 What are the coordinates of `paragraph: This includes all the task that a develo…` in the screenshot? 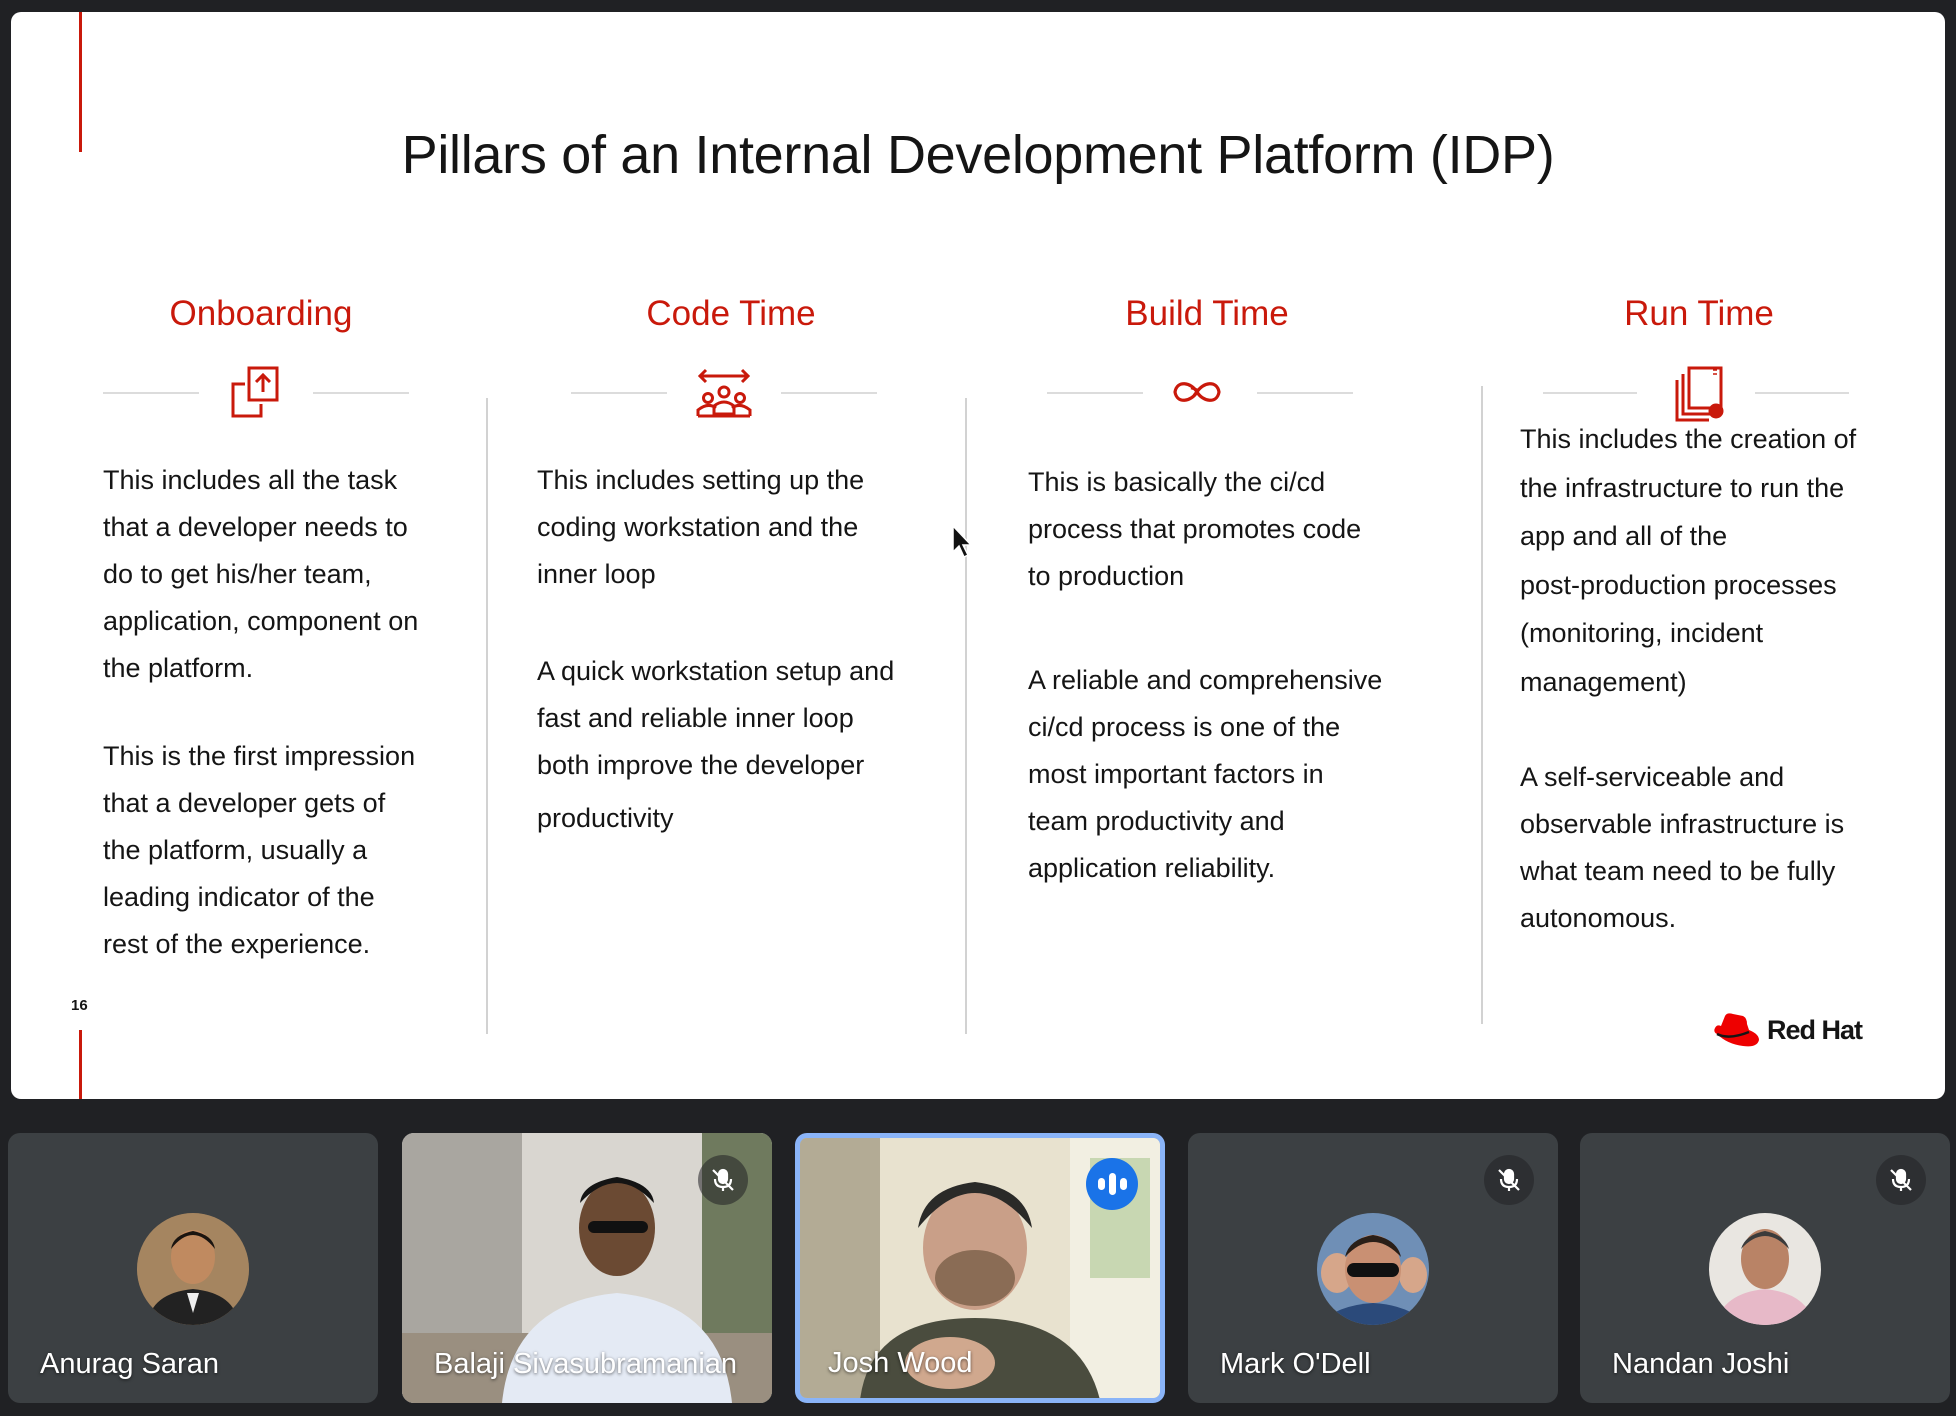 It's located at (260, 574).